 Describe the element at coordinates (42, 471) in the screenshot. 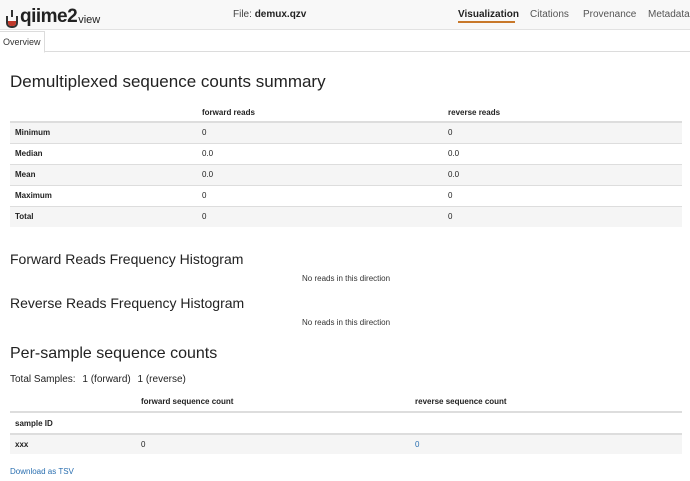

I see `download-tsv-link: Download as TSV` at that location.